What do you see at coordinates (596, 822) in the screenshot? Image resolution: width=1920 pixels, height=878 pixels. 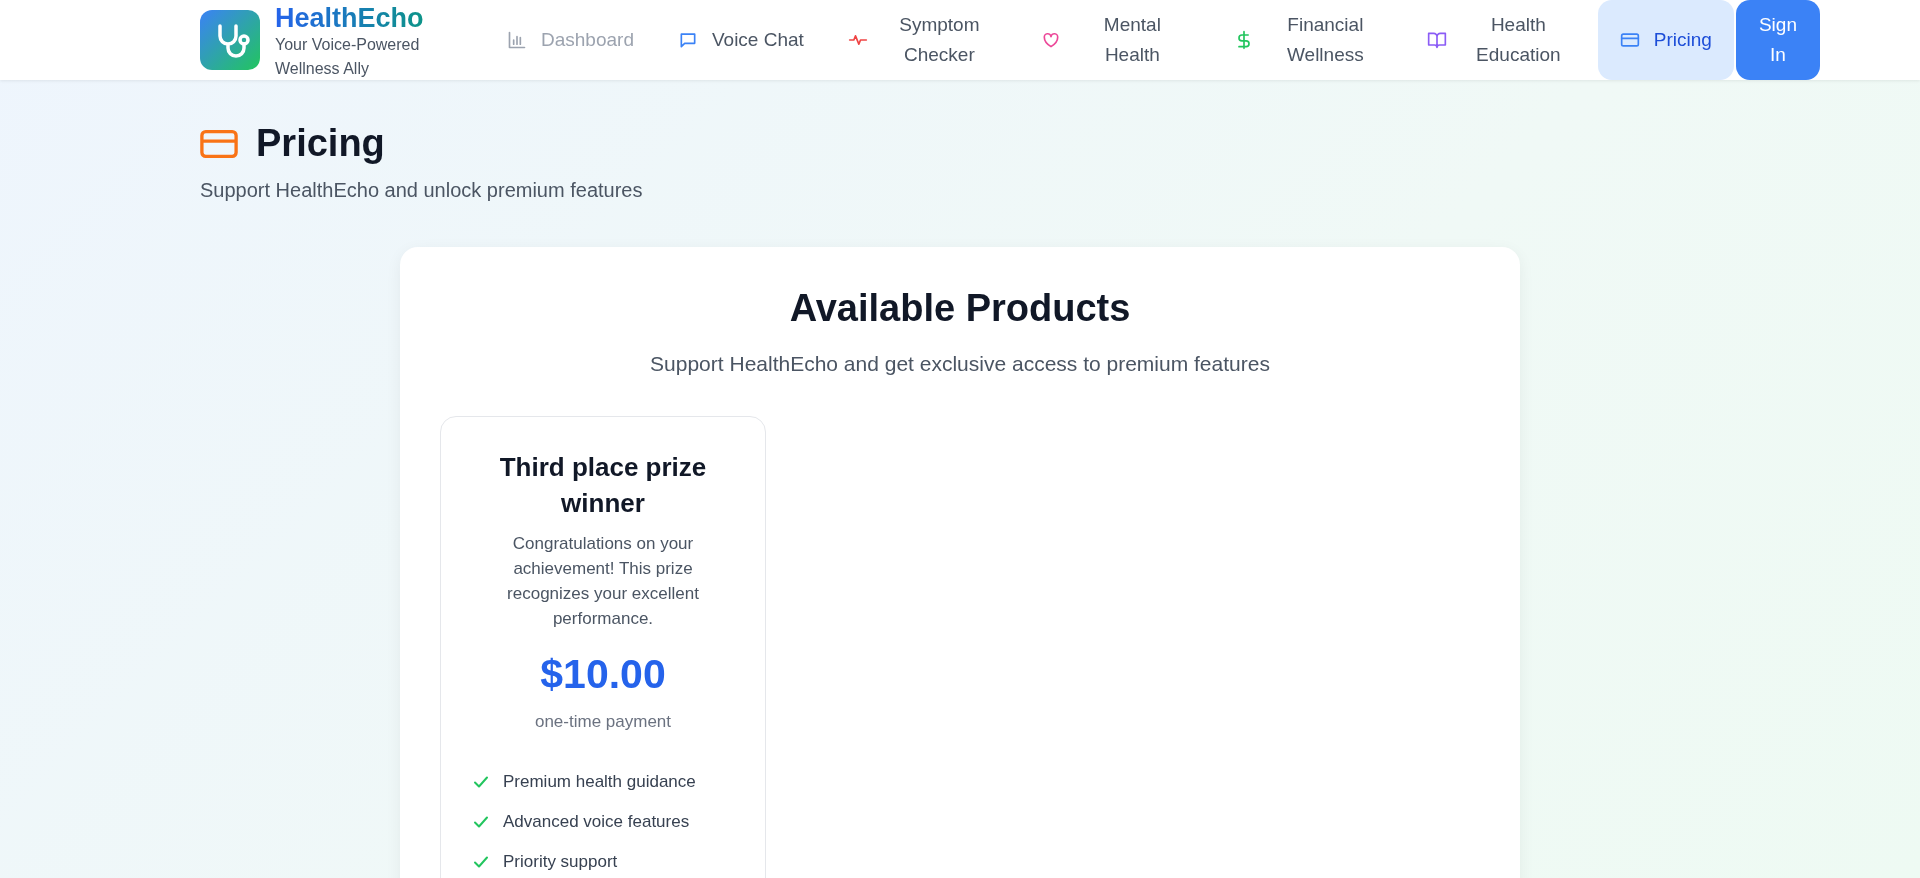 I see `feature-text: Advanced voice features` at bounding box center [596, 822].